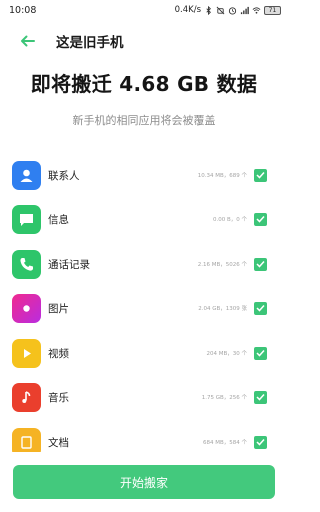  What do you see at coordinates (222, 265) in the screenshot?
I see `item-size: 2.16 MB，5026 个` at bounding box center [222, 265].